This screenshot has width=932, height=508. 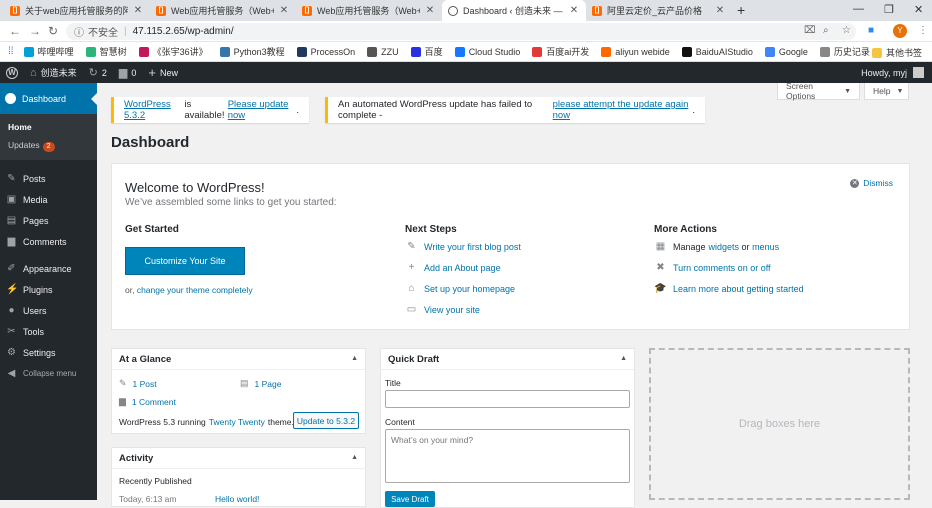 I want to click on new-content-link: + New, so click(x=163, y=72).